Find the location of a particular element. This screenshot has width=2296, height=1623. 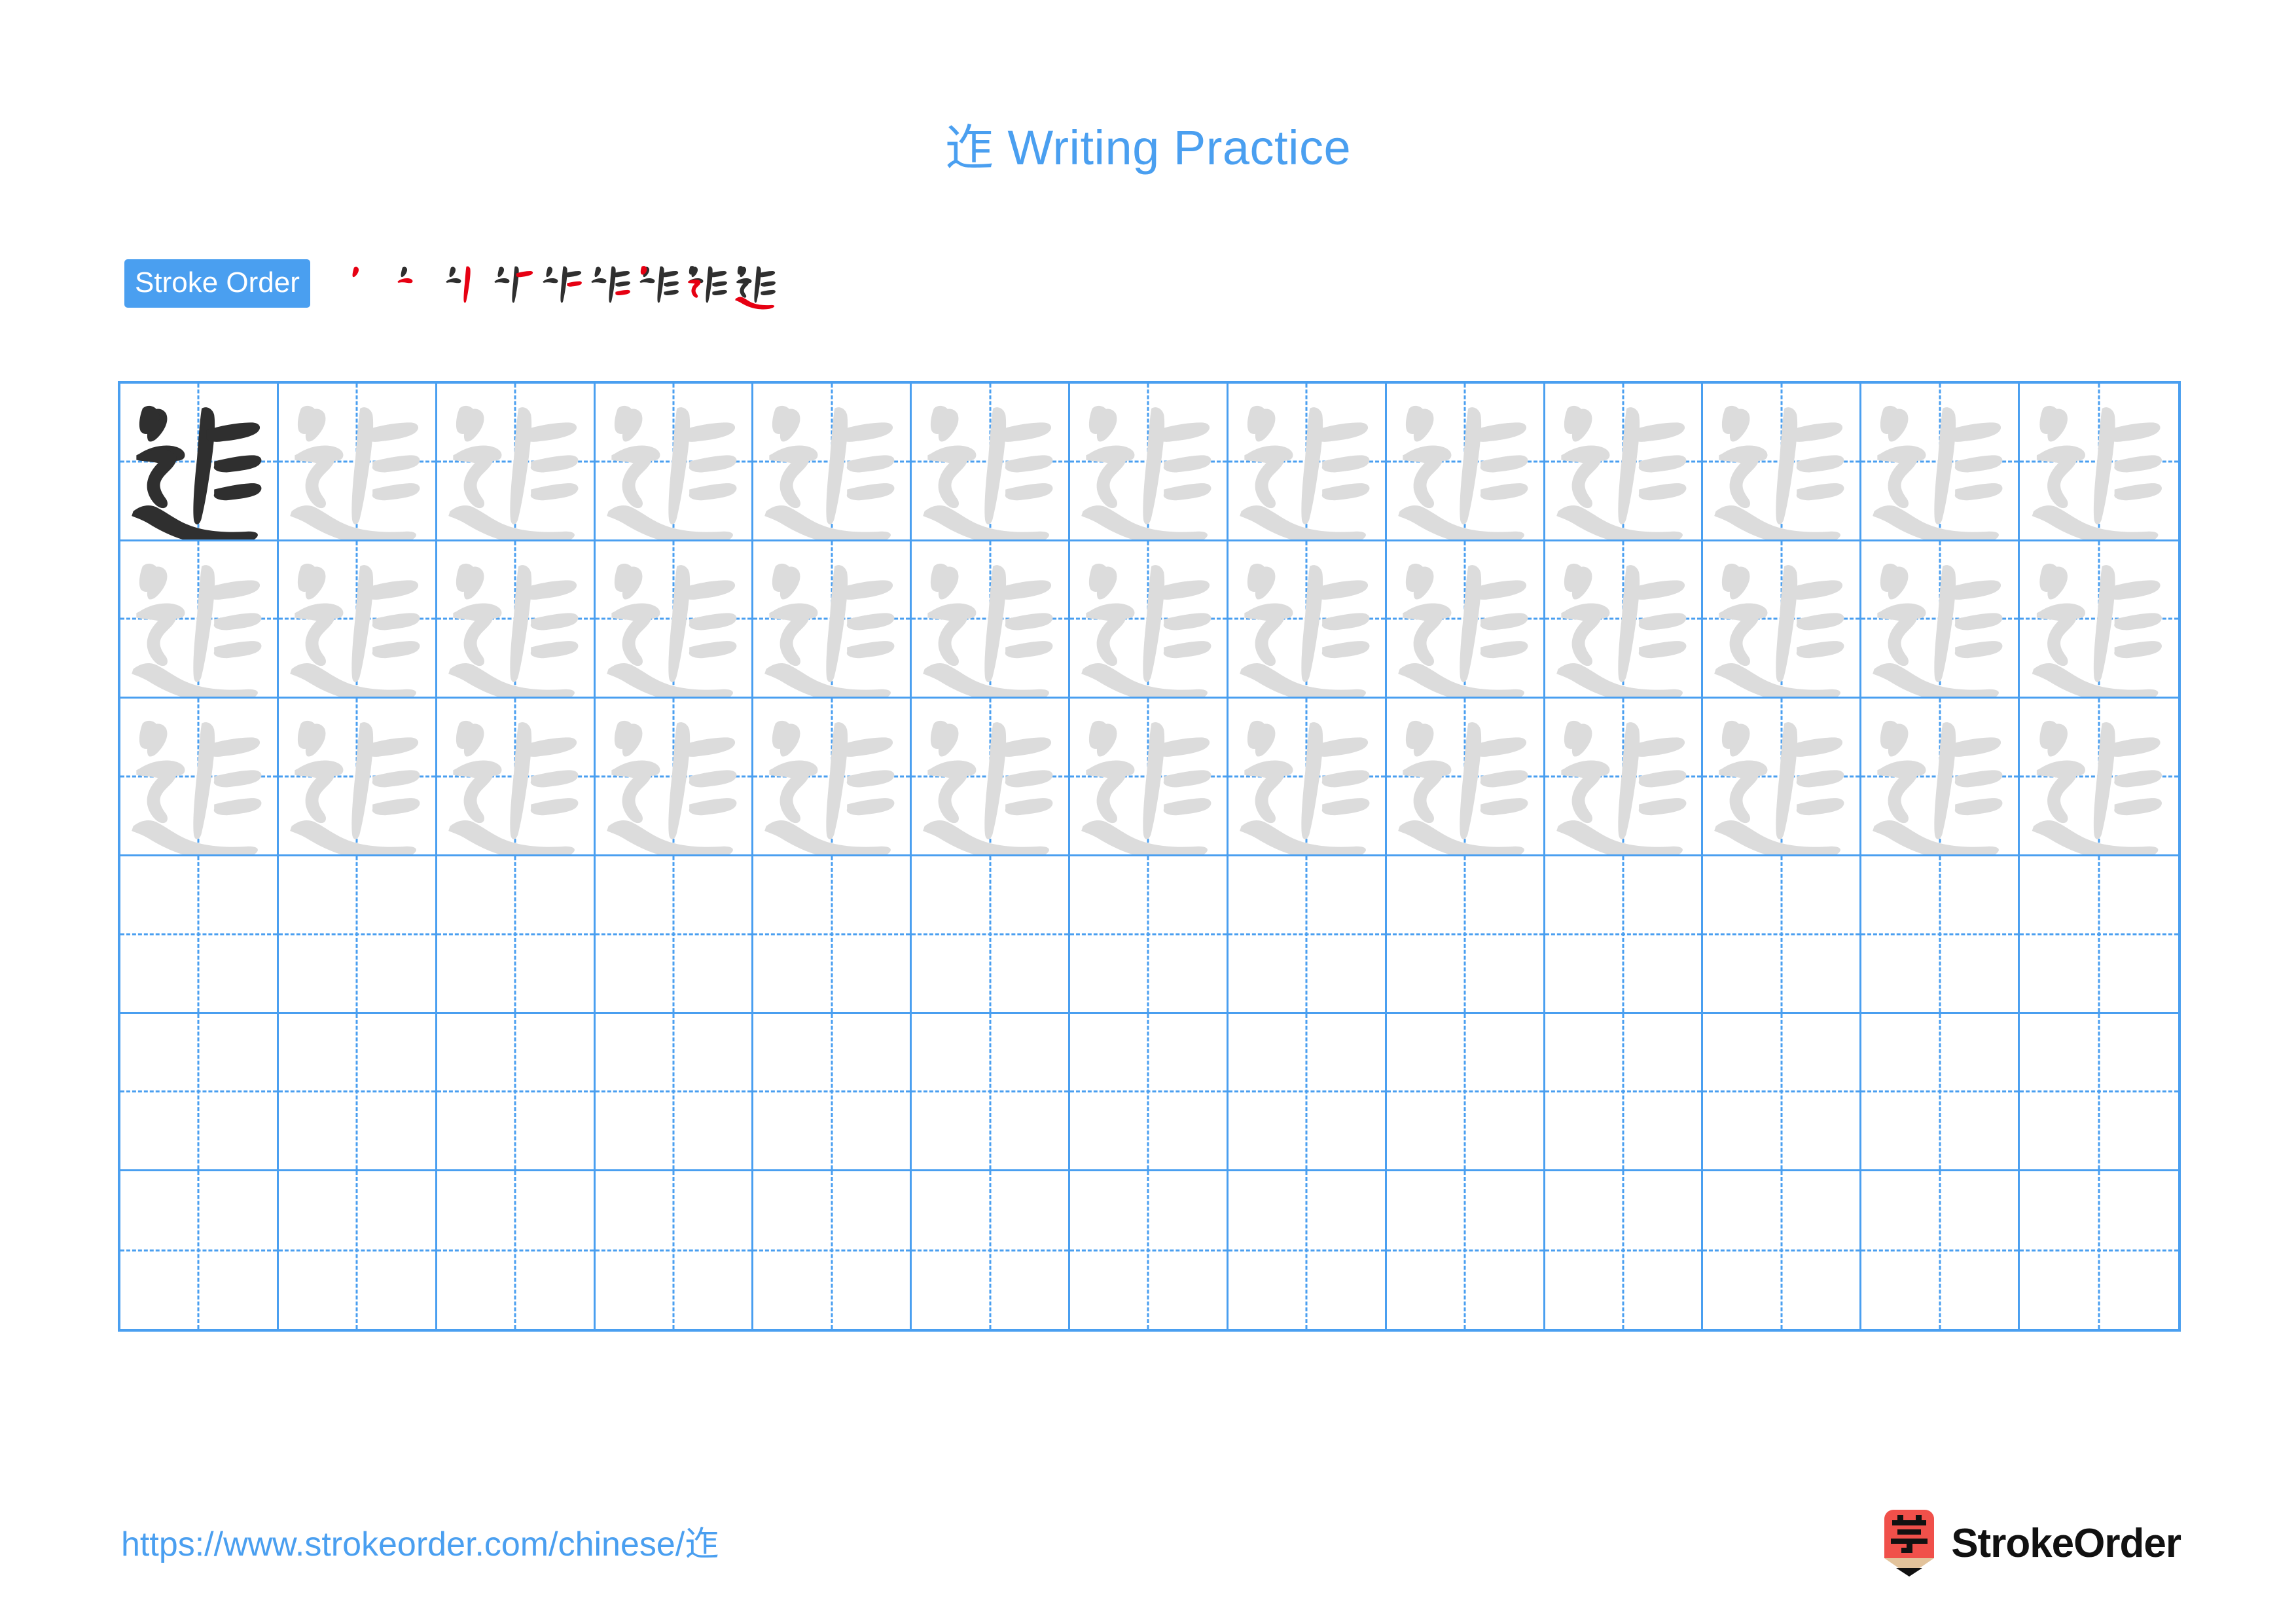

grid-cell-r5c12 is located at coordinates (1940, 1092).